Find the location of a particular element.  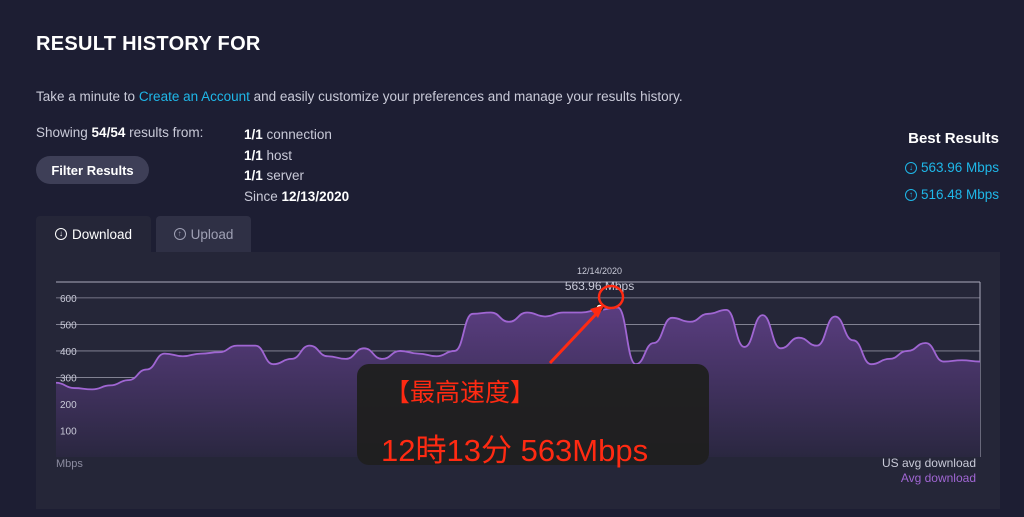

y-tick-label: 500 is located at coordinates (68, 325).